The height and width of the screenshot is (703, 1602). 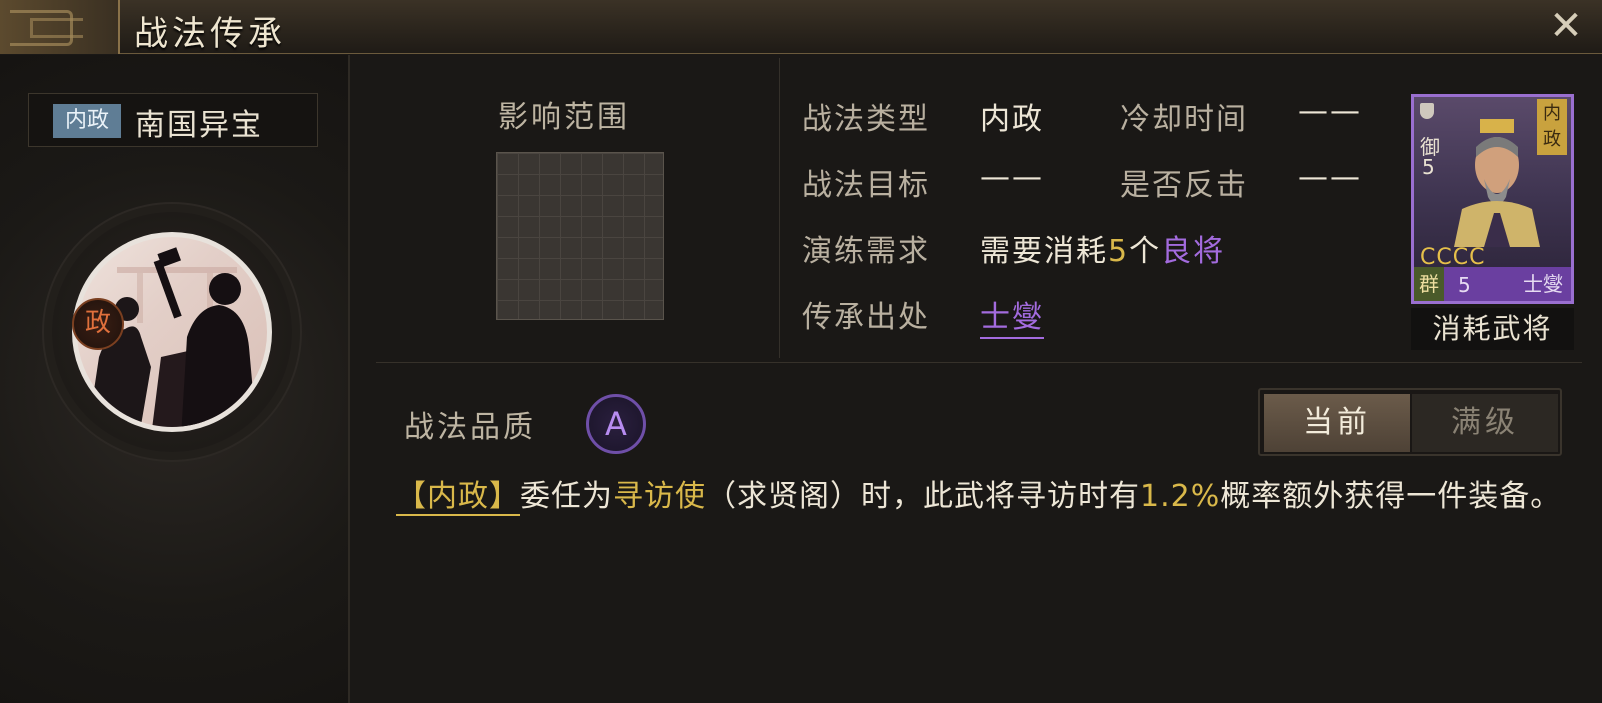 What do you see at coordinates (1119, 251) in the screenshot?
I see `drill-count: 5` at bounding box center [1119, 251].